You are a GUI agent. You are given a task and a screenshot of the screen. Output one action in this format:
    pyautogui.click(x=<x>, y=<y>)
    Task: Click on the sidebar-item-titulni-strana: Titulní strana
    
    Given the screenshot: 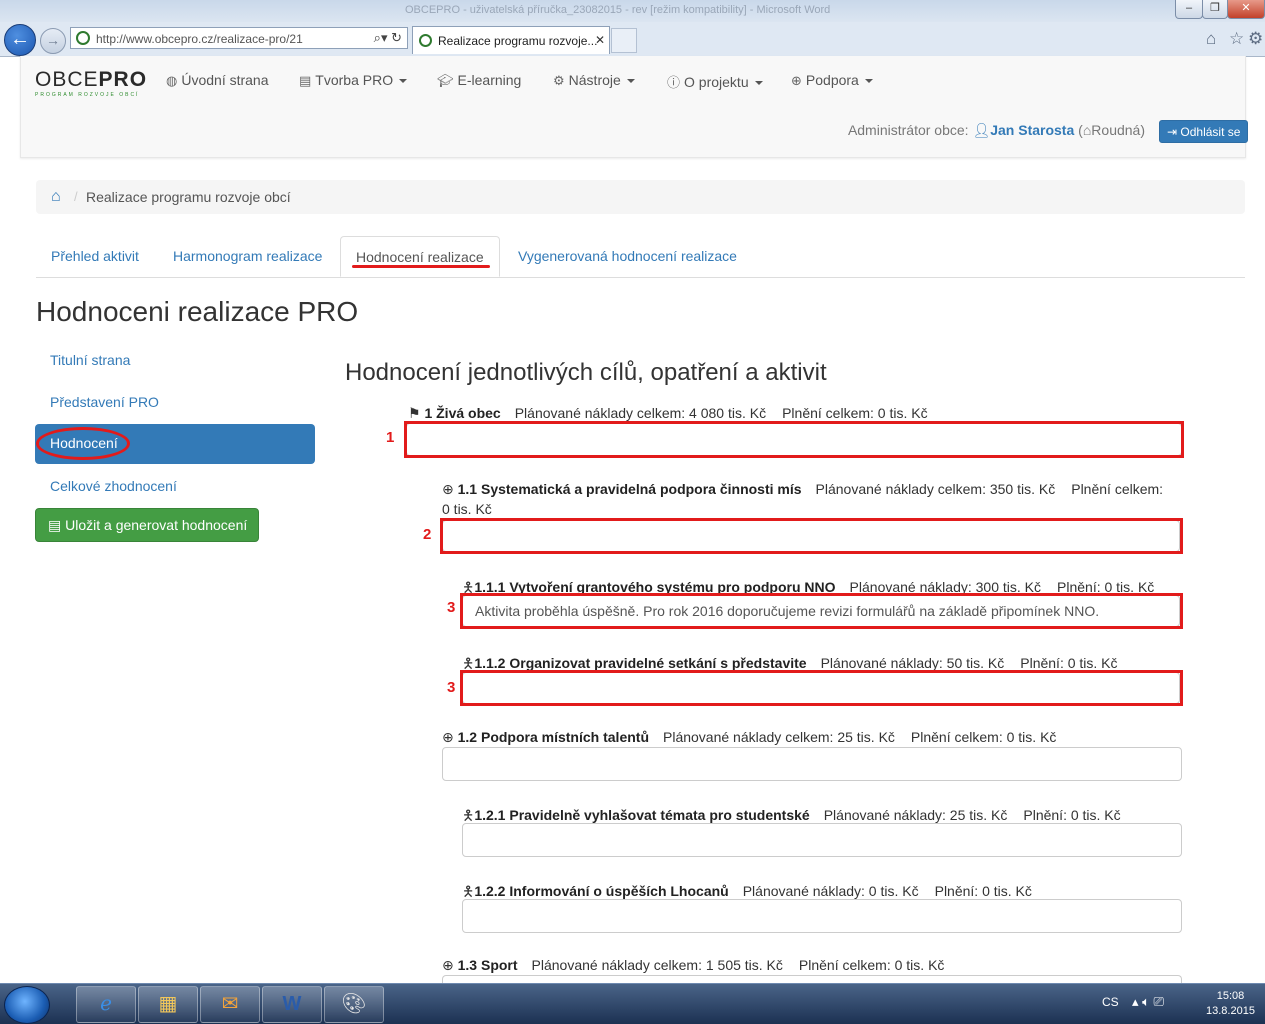 What is the action you would take?
    pyautogui.click(x=90, y=360)
    